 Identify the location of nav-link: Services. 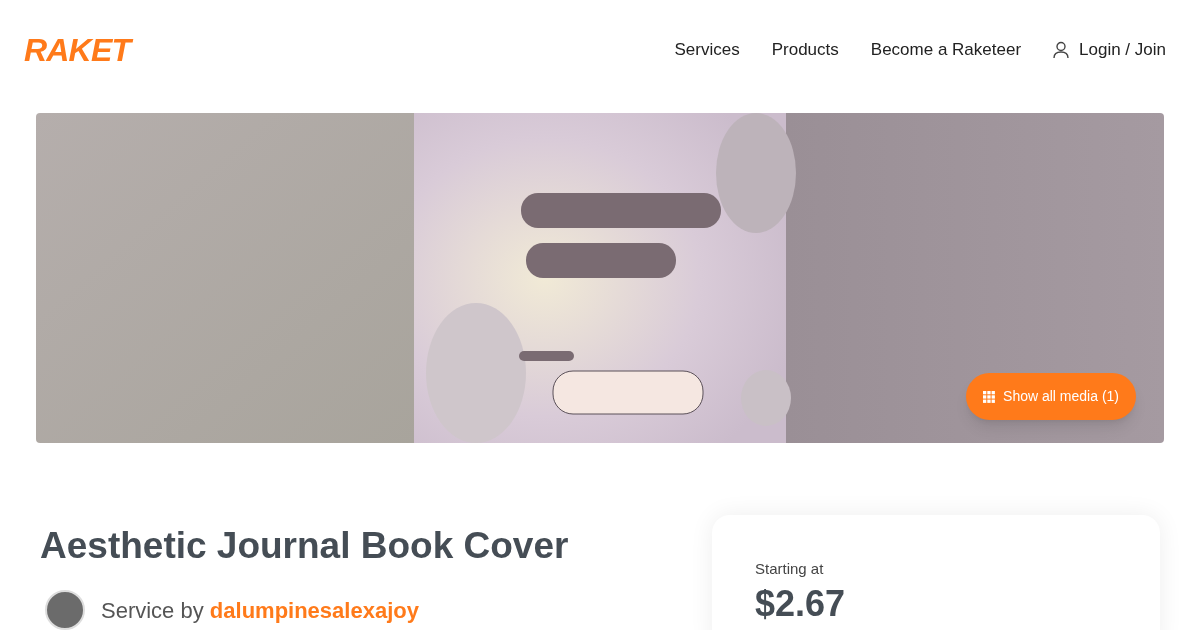
(707, 50).